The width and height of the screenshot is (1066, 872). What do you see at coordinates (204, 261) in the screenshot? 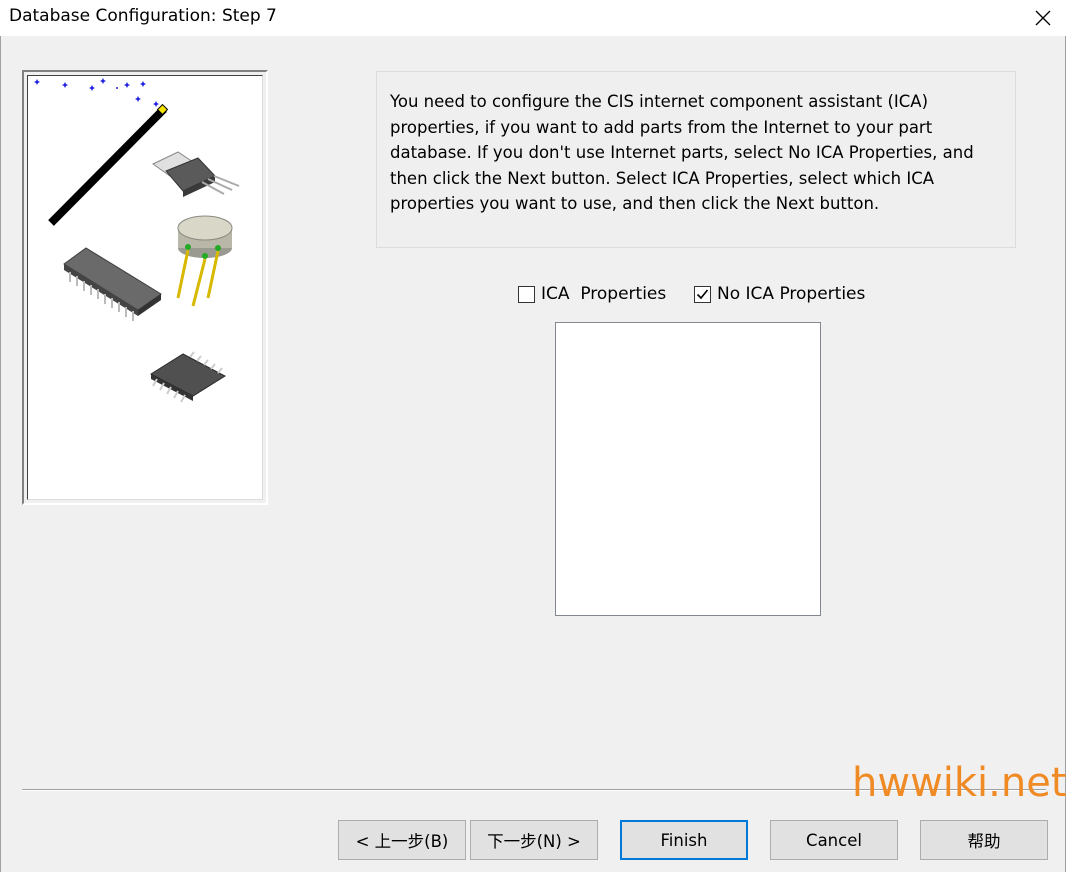
I see `to39-transistor-icon` at bounding box center [204, 261].